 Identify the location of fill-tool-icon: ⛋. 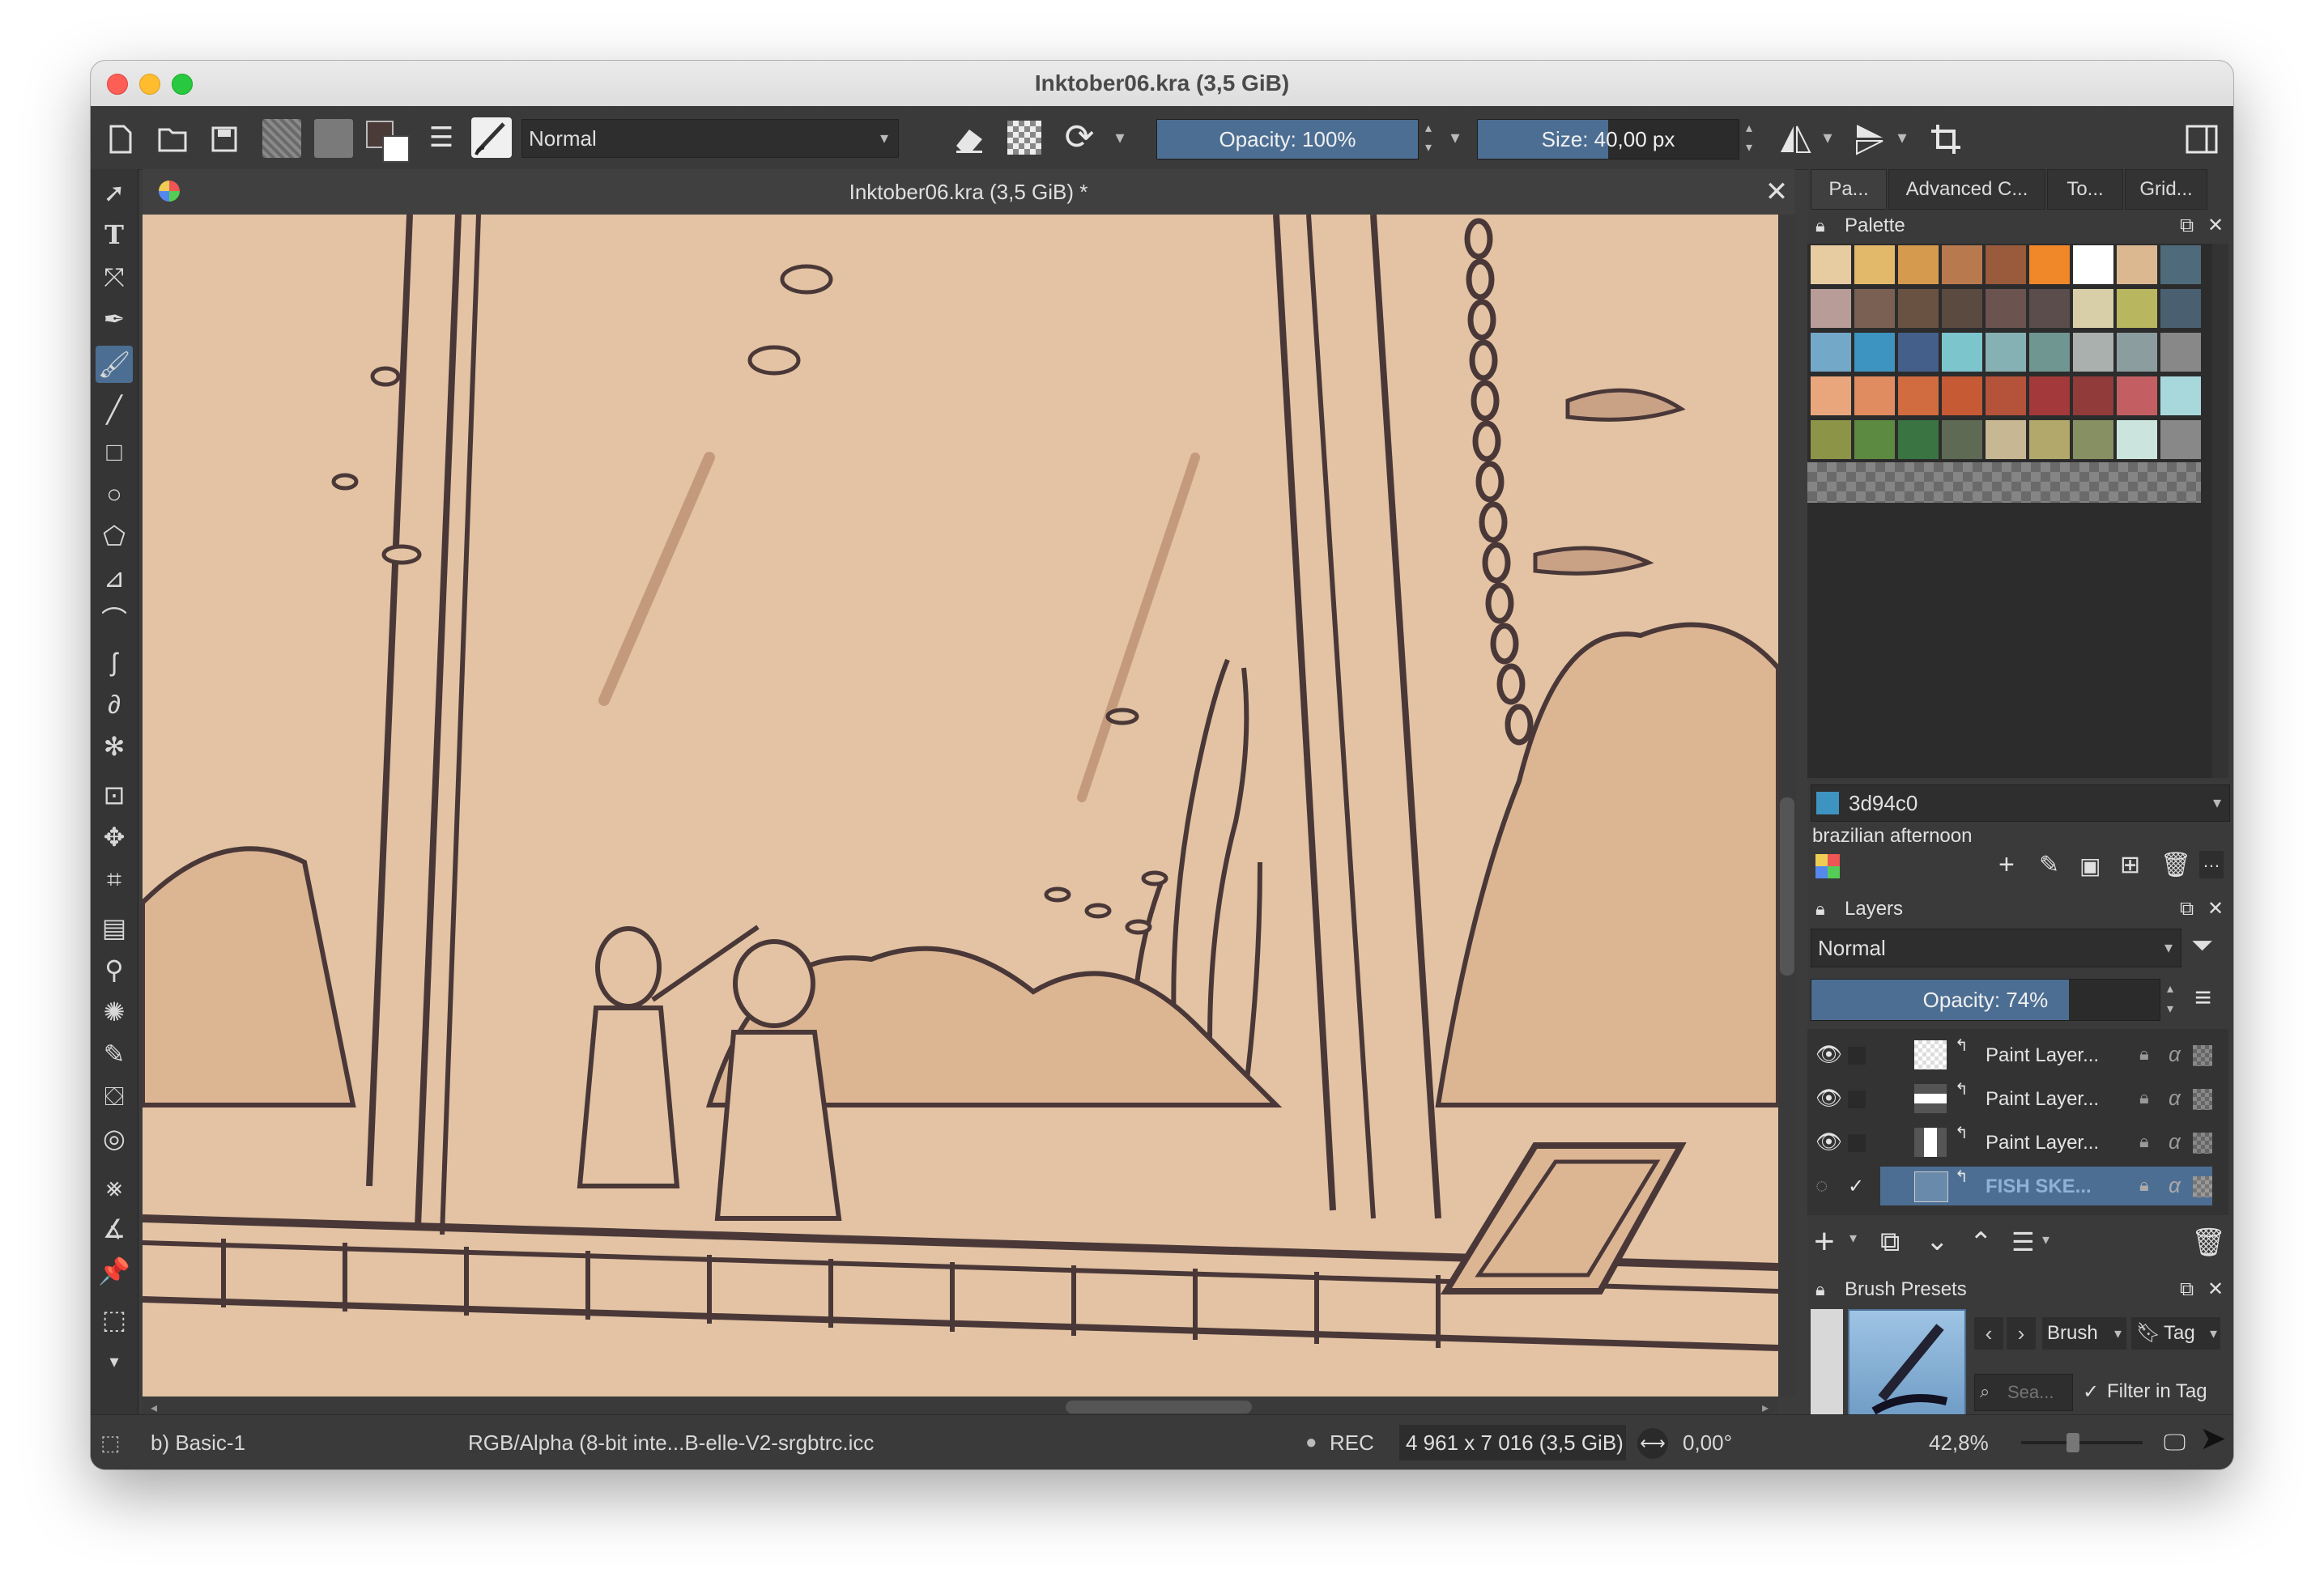
(115, 1096).